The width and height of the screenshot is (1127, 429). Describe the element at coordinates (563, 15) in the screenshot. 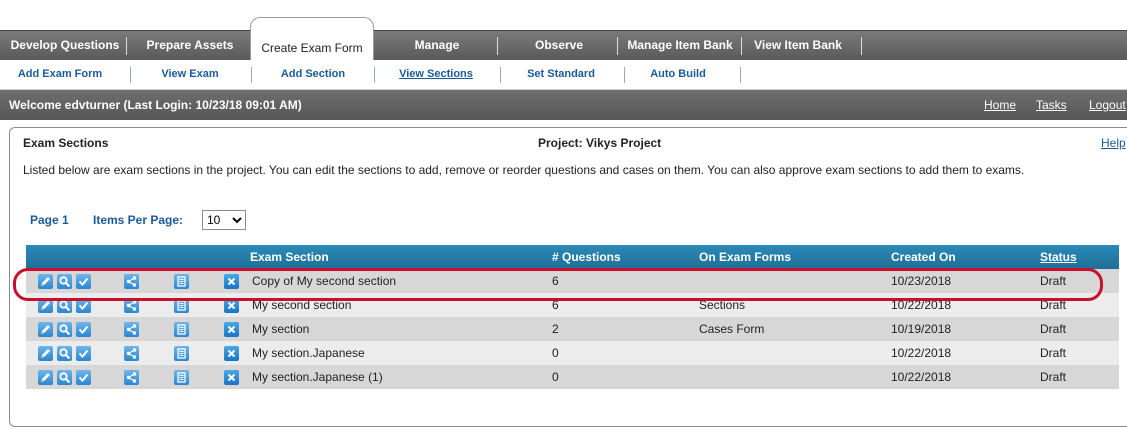

I see `top-strip` at that location.